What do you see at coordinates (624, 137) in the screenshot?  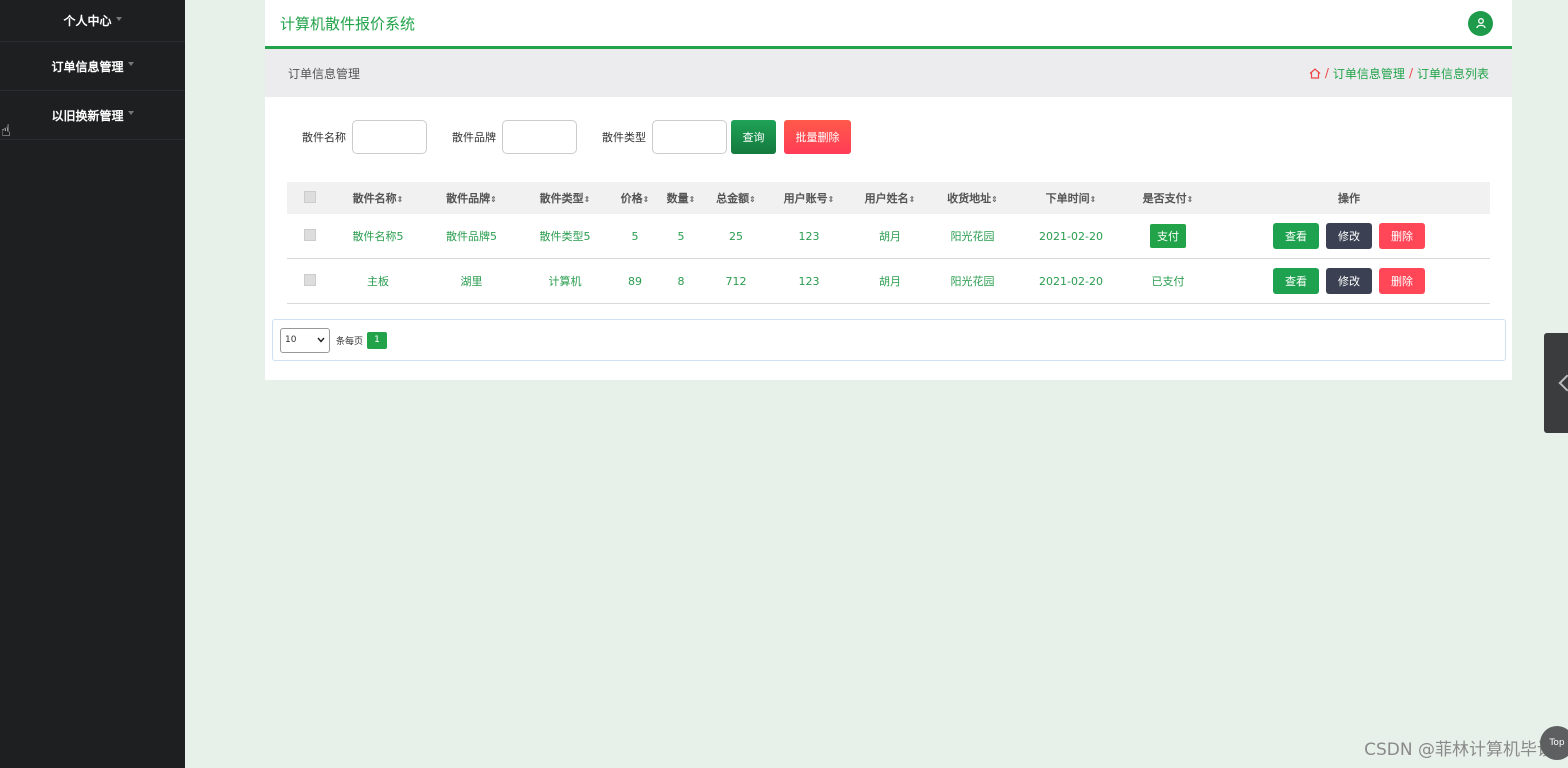 I see `part-type-label: 散件类型` at bounding box center [624, 137].